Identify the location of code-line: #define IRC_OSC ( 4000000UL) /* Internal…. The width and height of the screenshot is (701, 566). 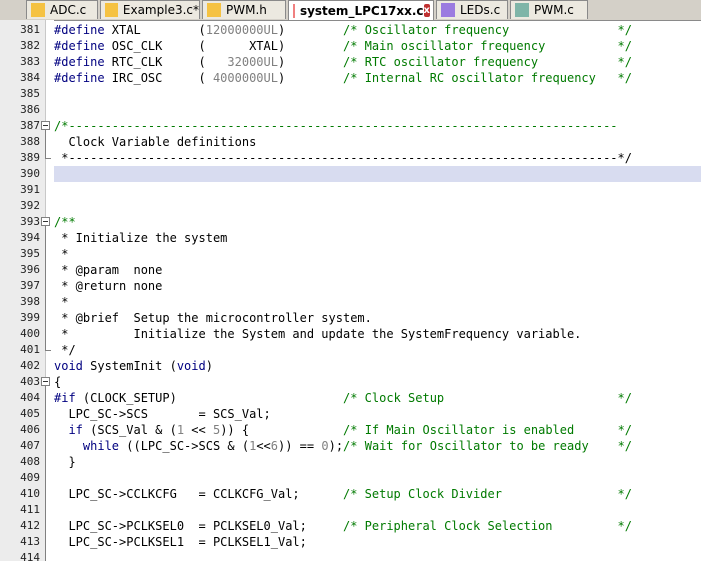
(377, 78).